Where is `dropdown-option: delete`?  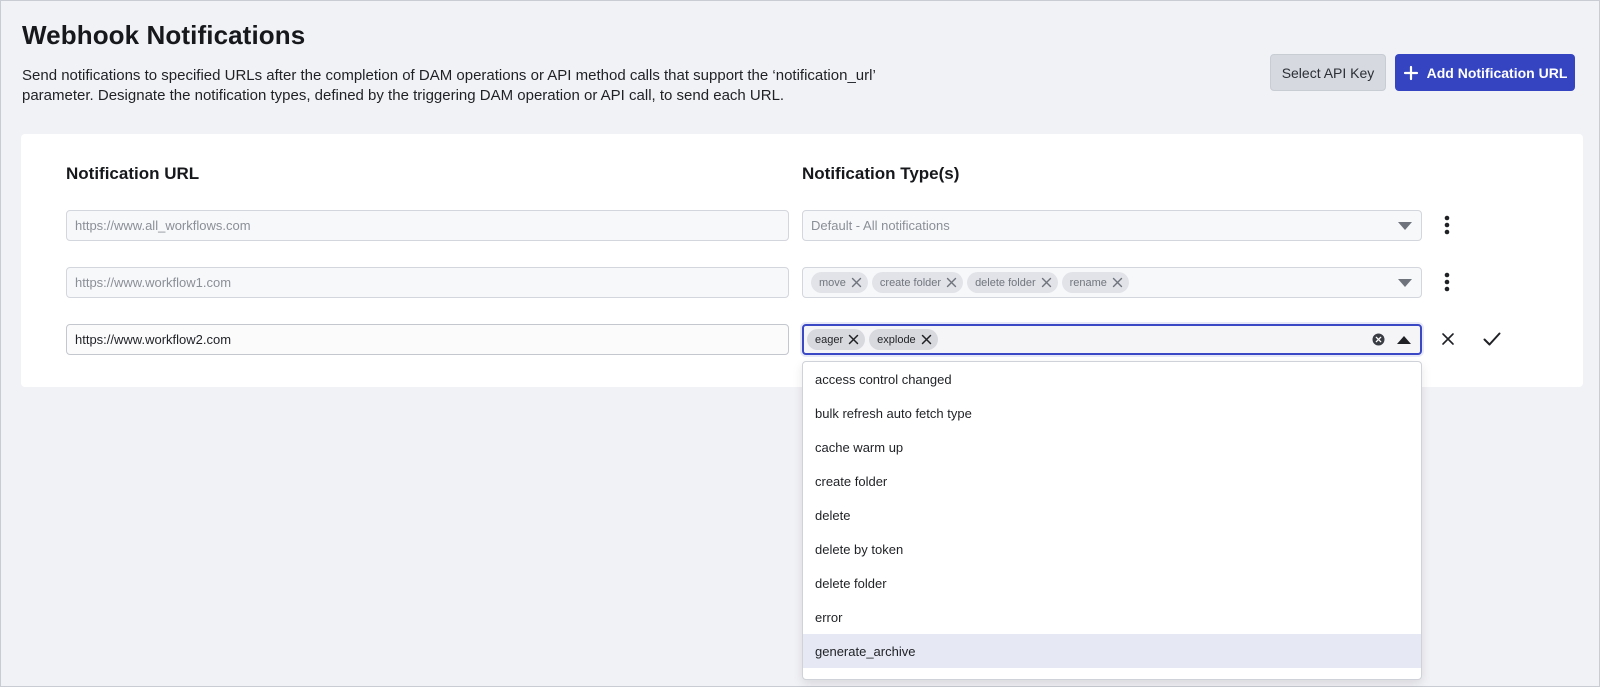
dropdown-option: delete is located at coordinates (1112, 515).